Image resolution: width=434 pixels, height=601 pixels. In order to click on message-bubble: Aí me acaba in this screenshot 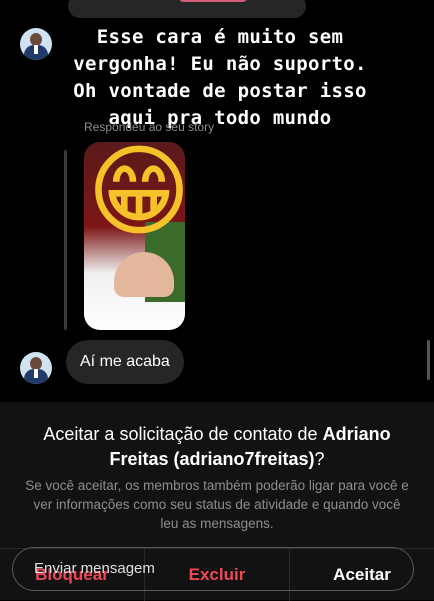, I will do `click(125, 362)`.